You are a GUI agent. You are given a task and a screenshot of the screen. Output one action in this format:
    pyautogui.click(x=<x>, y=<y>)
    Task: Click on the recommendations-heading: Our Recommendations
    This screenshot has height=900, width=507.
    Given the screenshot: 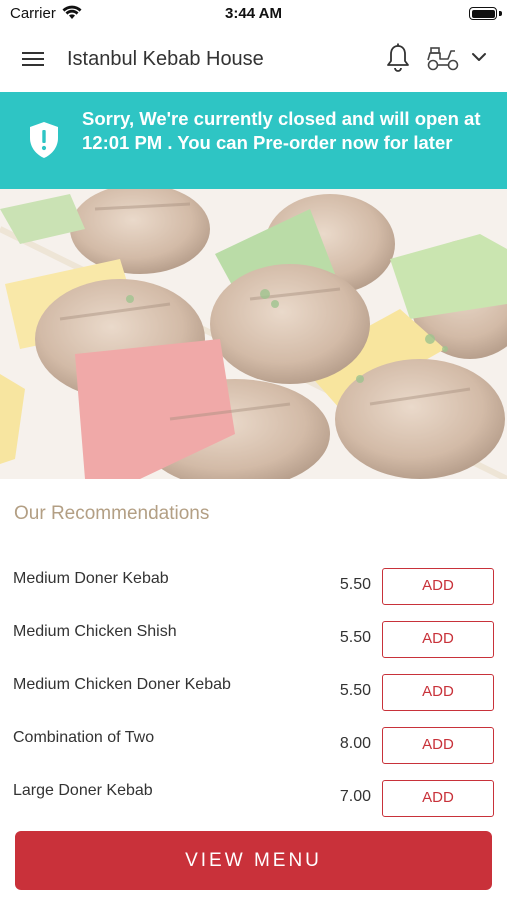 What is the action you would take?
    pyautogui.click(x=112, y=513)
    